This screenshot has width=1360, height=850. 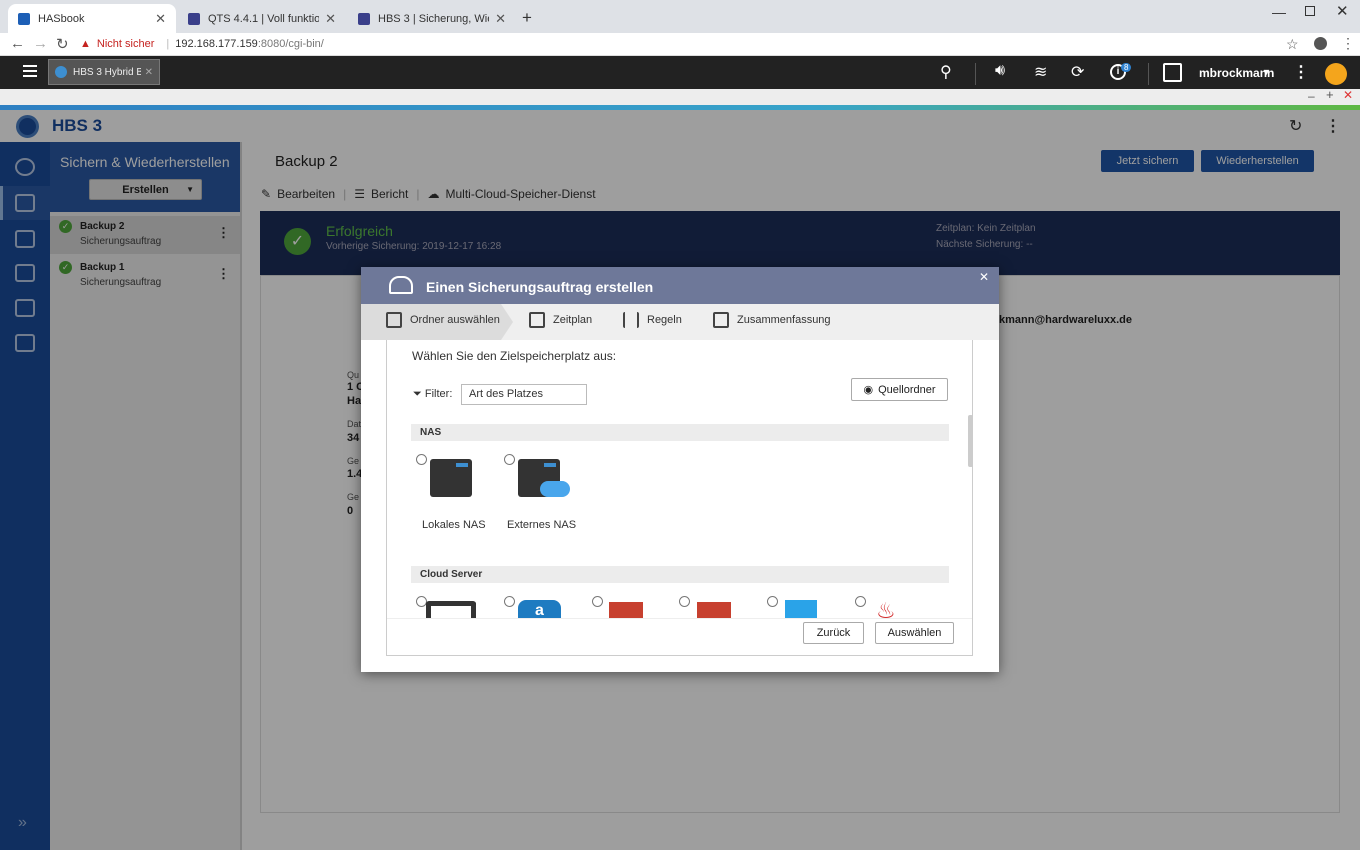 I want to click on url-path: :8080/cgi-bin/, so click(x=290, y=44).